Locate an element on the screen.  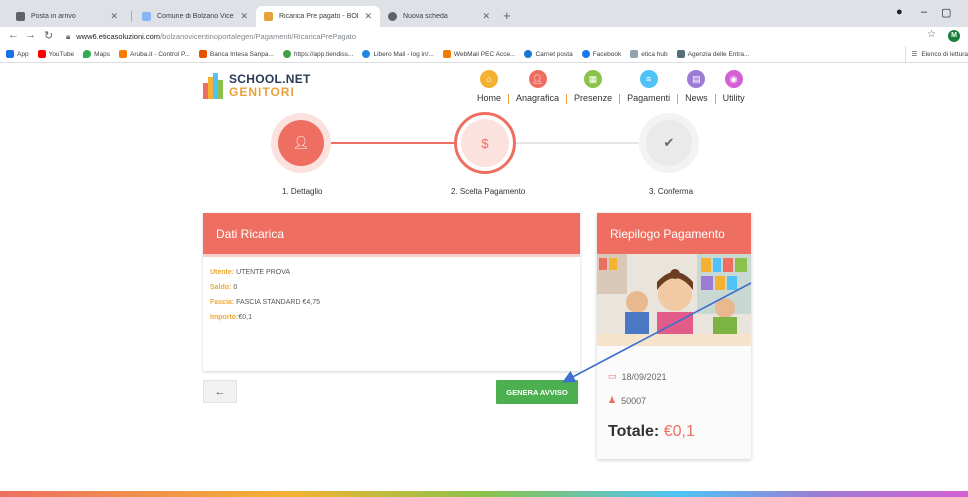
apps-icon is located at coordinates (10, 54).